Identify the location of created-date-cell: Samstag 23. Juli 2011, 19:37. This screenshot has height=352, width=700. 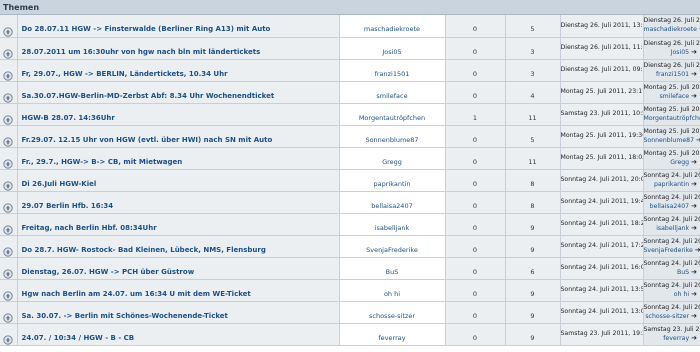
(602, 334).